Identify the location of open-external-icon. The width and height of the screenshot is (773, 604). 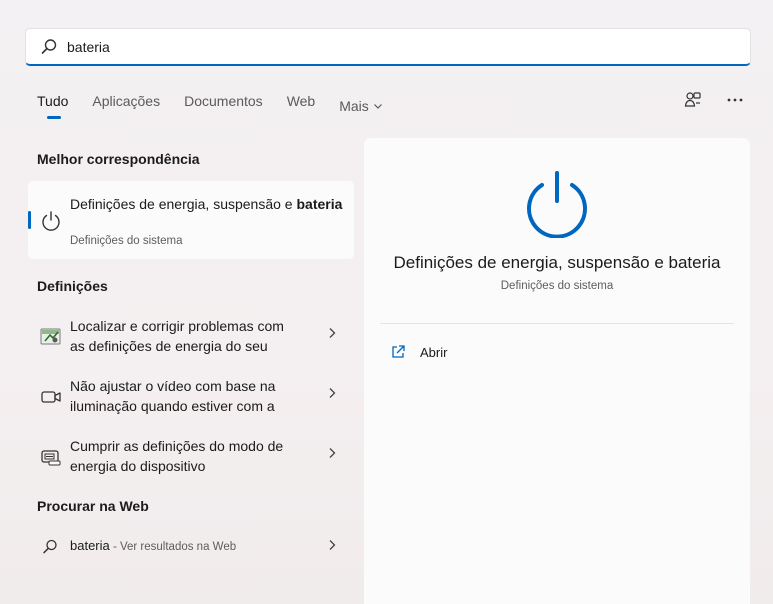
(398, 351).